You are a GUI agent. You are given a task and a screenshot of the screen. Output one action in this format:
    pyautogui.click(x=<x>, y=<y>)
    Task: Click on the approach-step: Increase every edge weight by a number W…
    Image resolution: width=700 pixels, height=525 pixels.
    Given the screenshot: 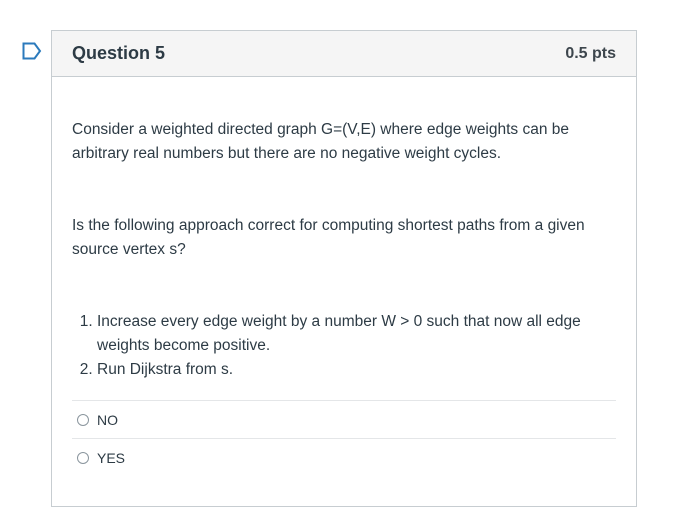 What is the action you would take?
    pyautogui.click(x=356, y=334)
    